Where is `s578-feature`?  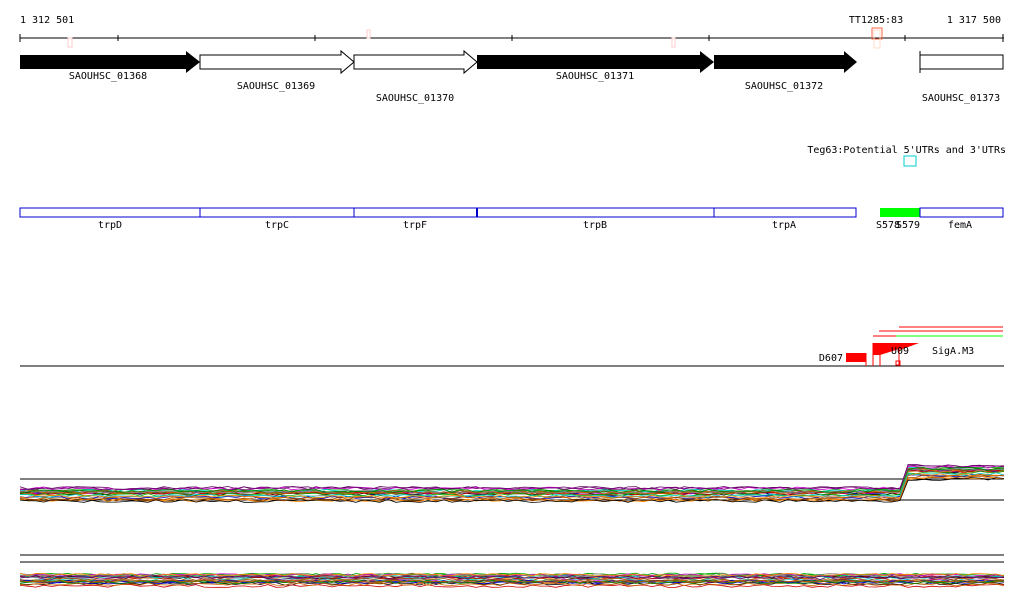 s578-feature is located at coordinates (900, 212).